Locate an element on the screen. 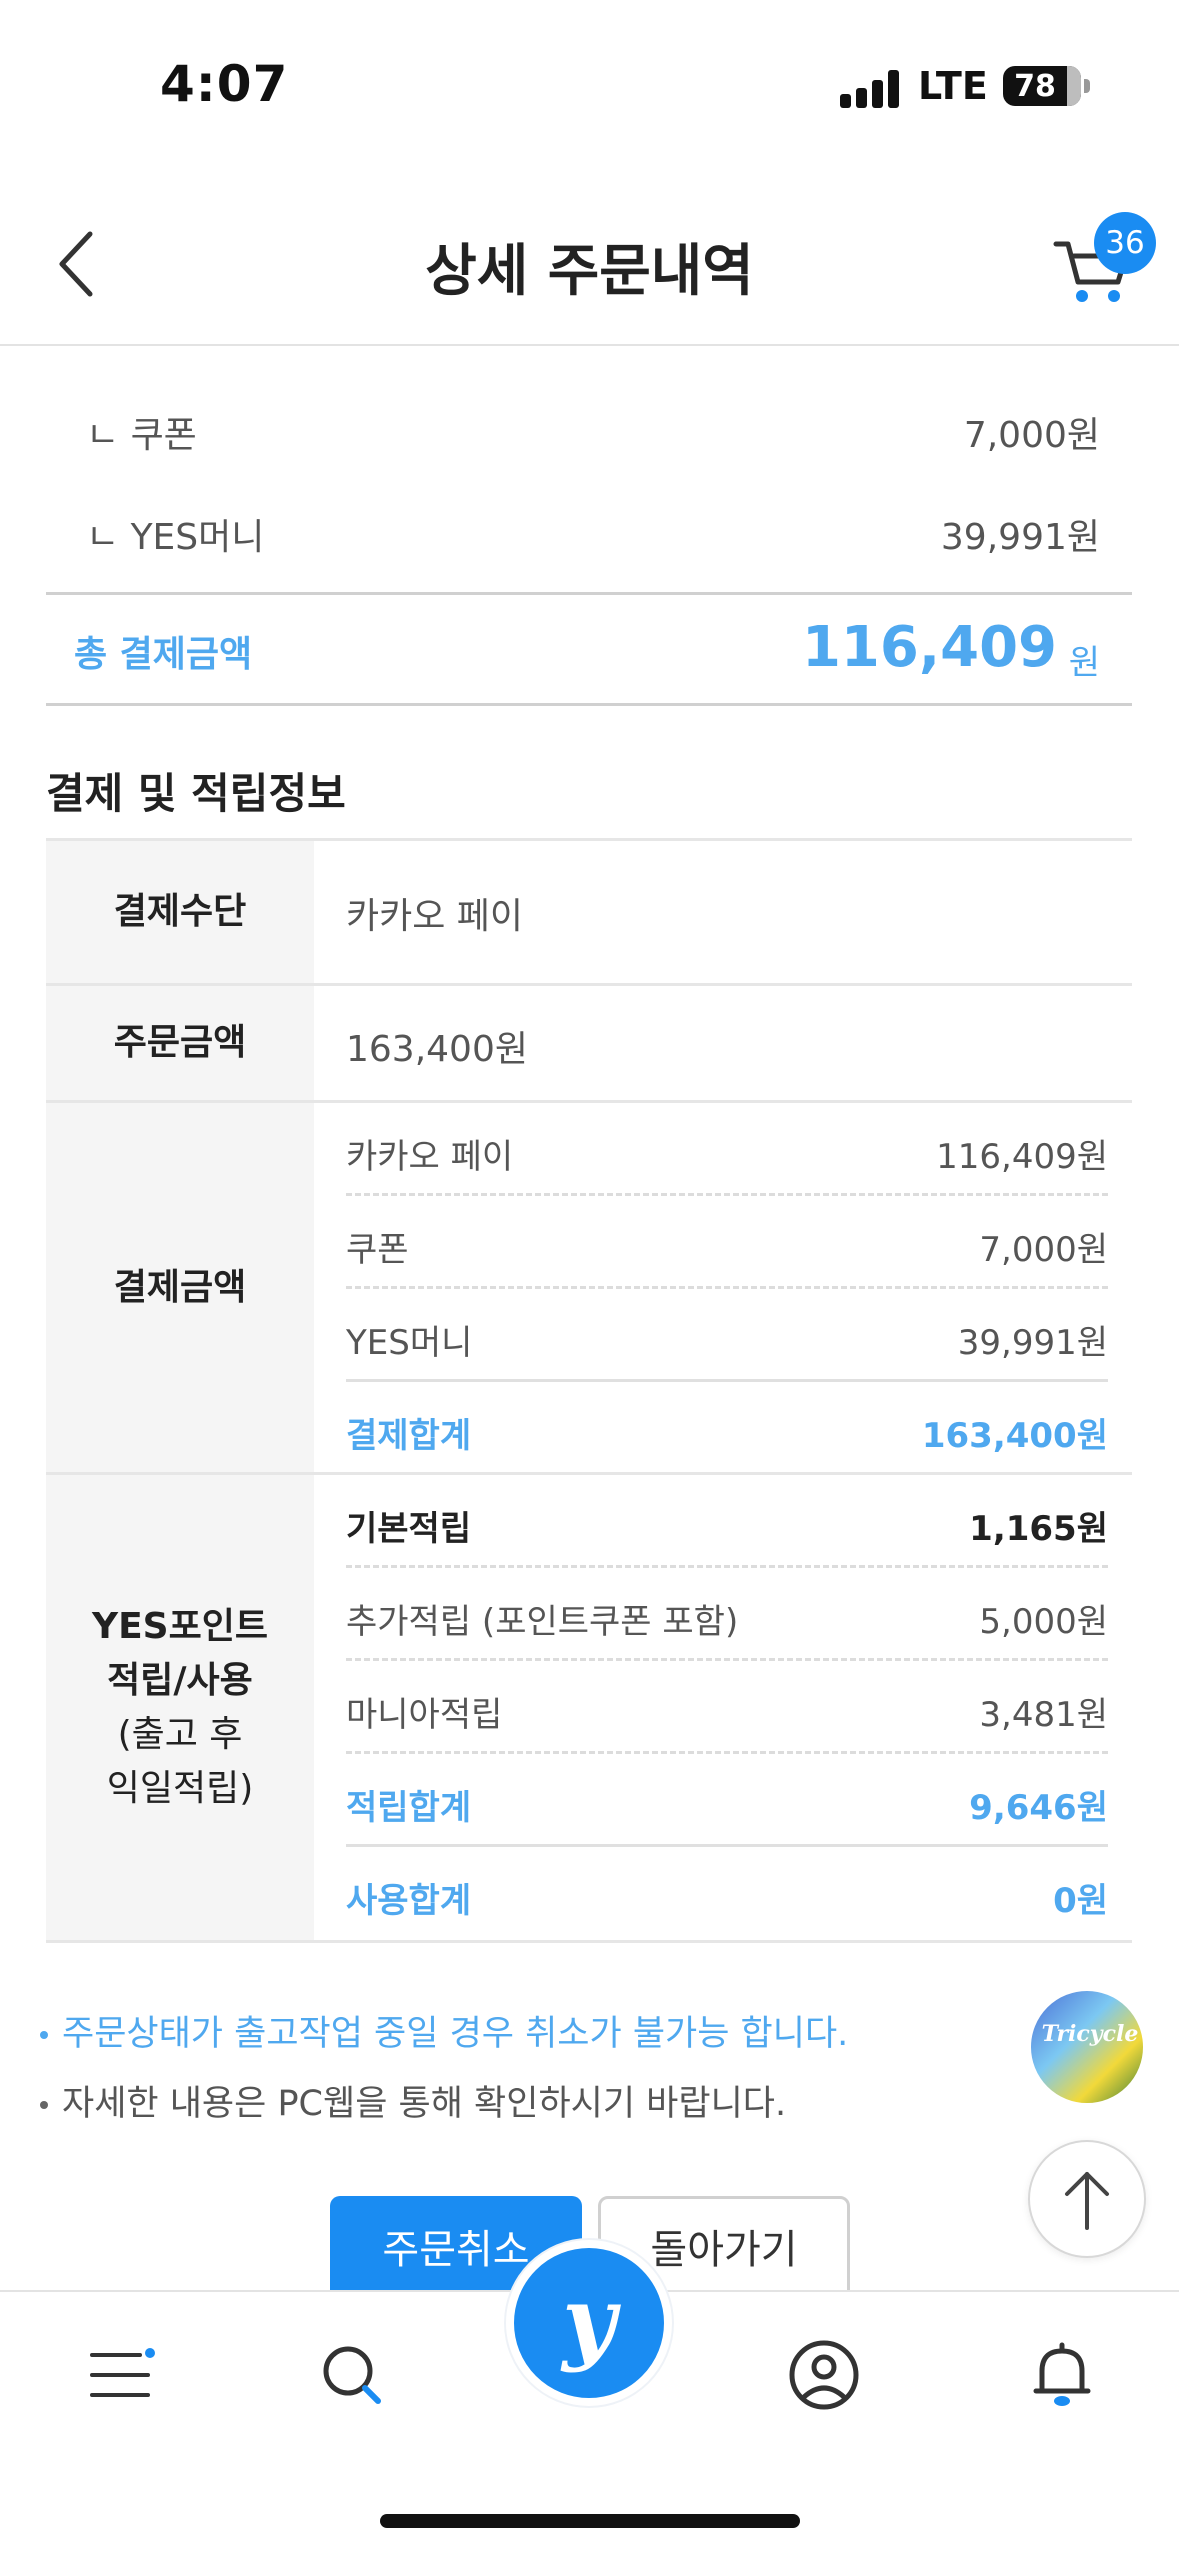 Image resolution: width=1179 pixels, height=2556 pixels. points-item-value: 1,165원 is located at coordinates (1038, 1529).